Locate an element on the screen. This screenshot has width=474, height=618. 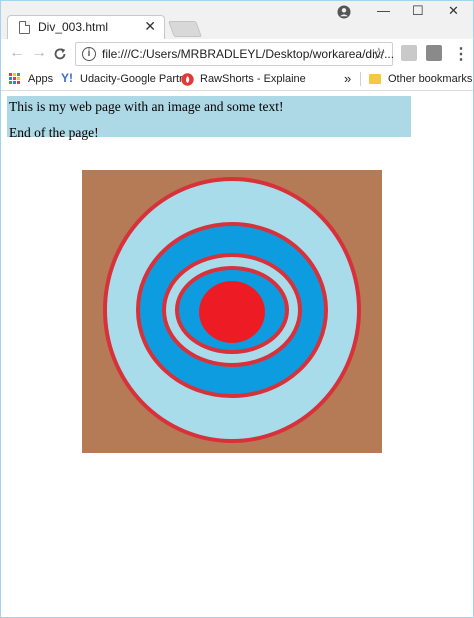
page-icon is located at coordinates (24, 27).